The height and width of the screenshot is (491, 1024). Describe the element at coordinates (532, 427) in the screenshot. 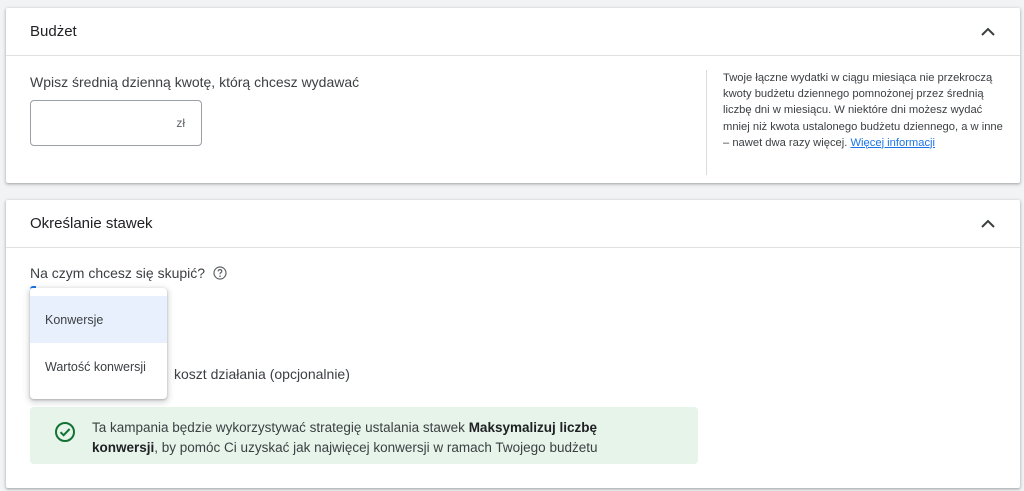

I see `info-text-bold: Maksymalizuj liczbę` at that location.